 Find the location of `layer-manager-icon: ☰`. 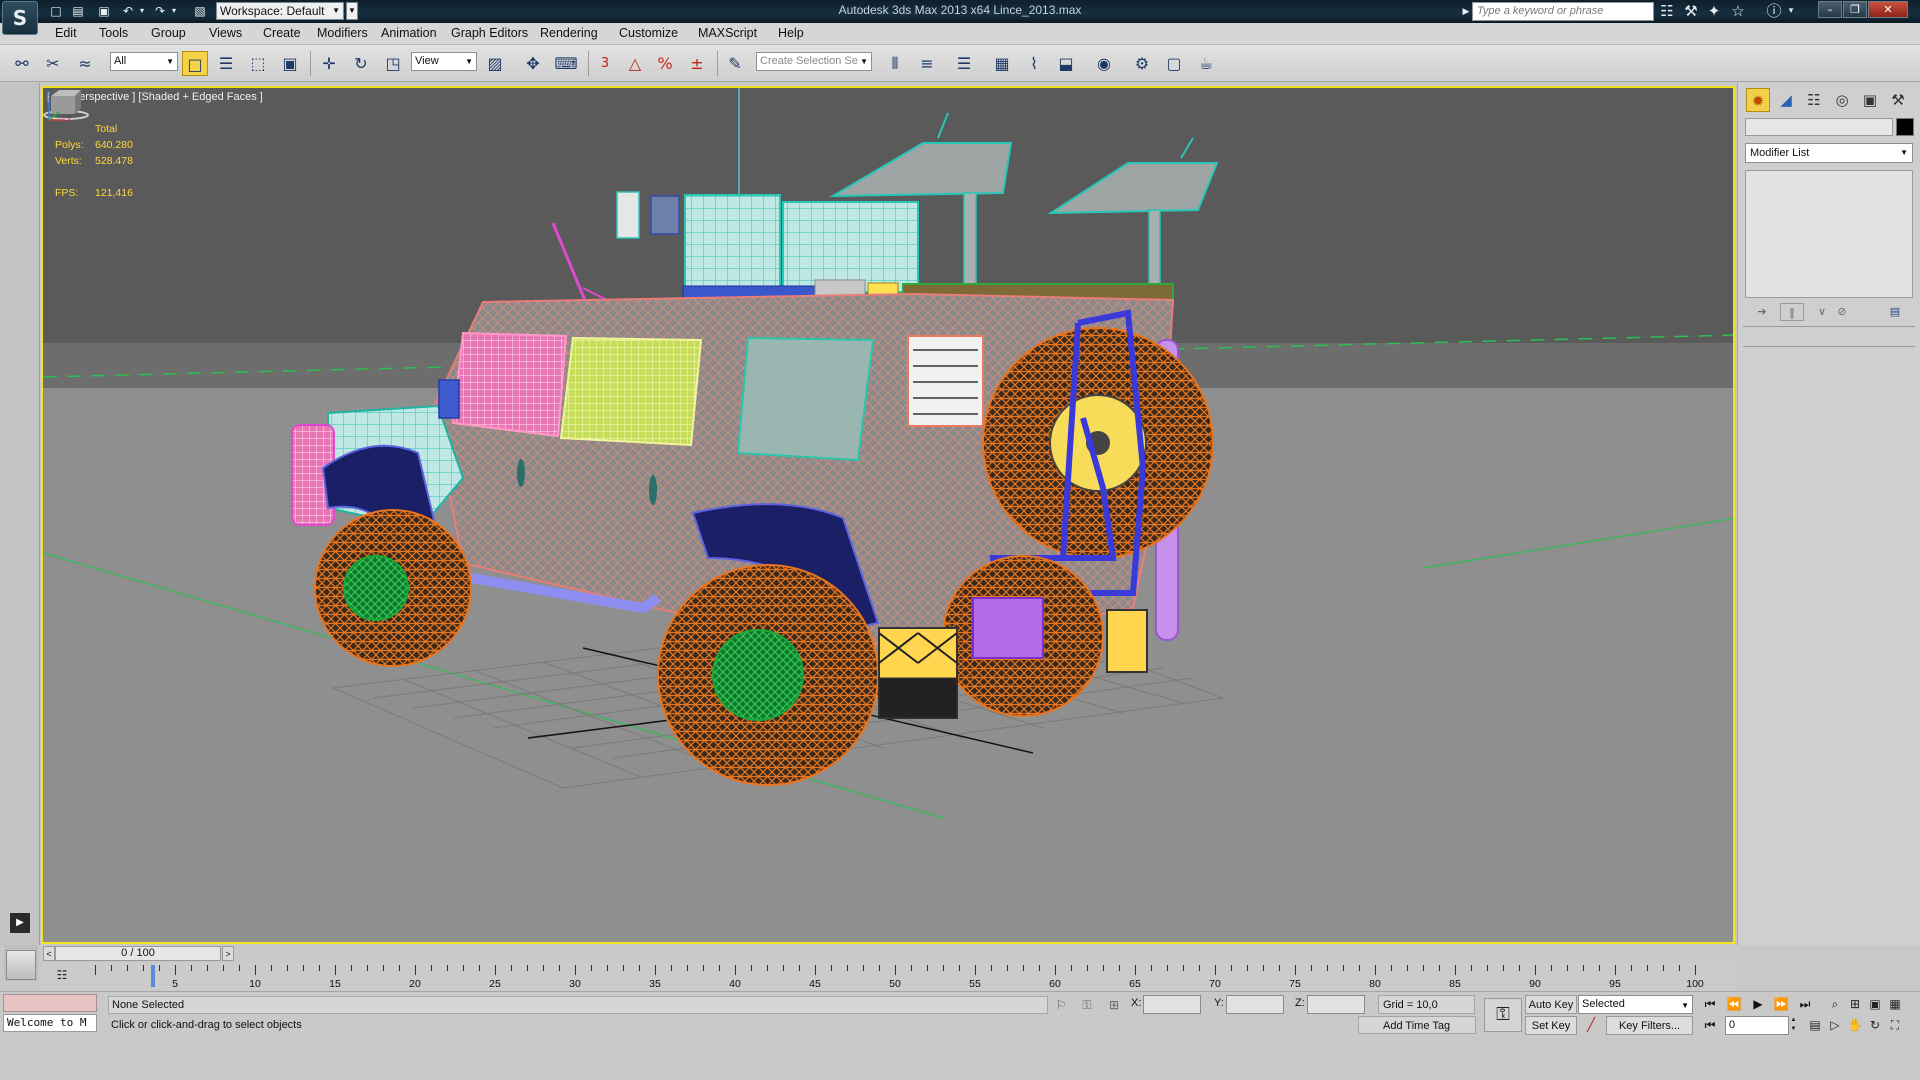

layer-manager-icon: ☰ is located at coordinates (964, 63).